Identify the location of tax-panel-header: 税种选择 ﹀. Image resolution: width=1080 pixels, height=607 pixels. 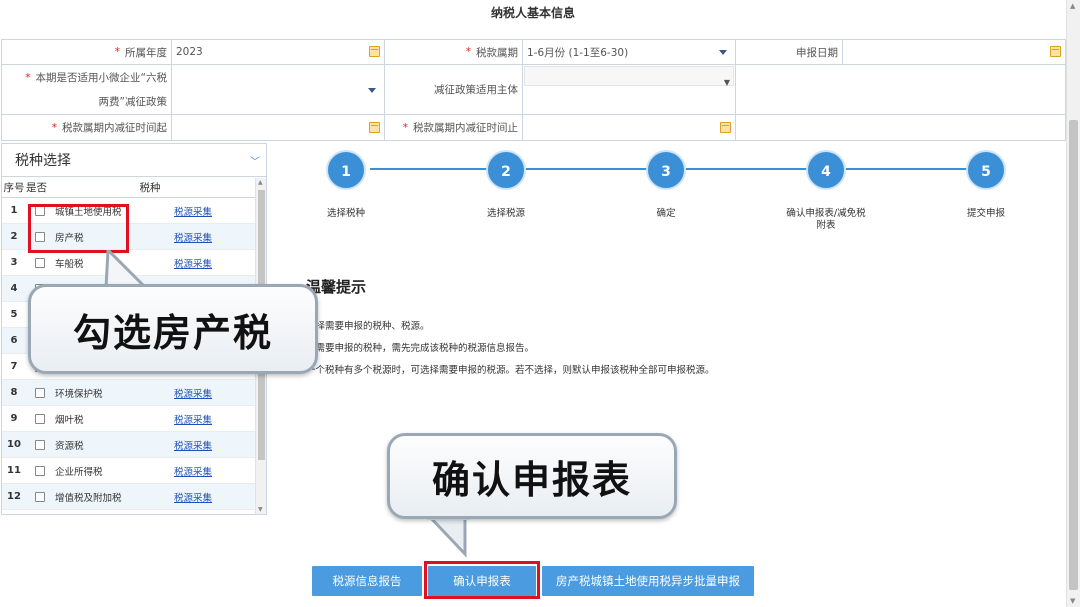
(134, 160).